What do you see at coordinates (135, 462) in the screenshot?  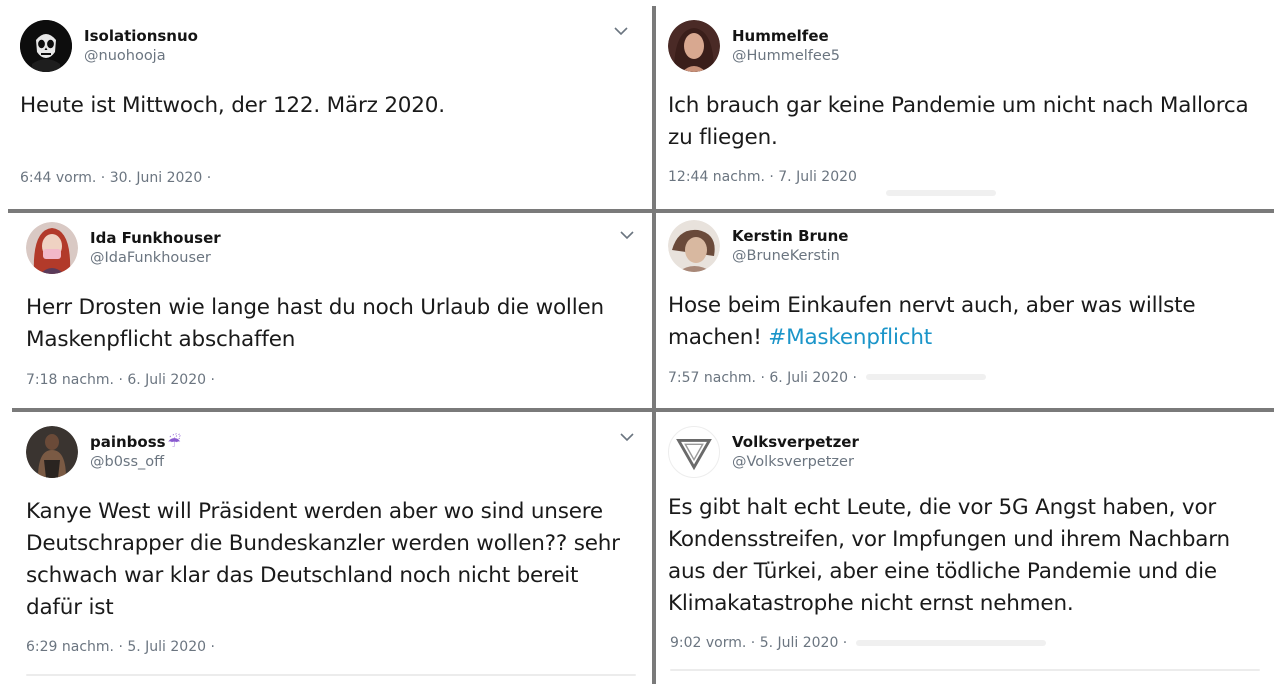 I see `user-handle: @b0ss_off` at bounding box center [135, 462].